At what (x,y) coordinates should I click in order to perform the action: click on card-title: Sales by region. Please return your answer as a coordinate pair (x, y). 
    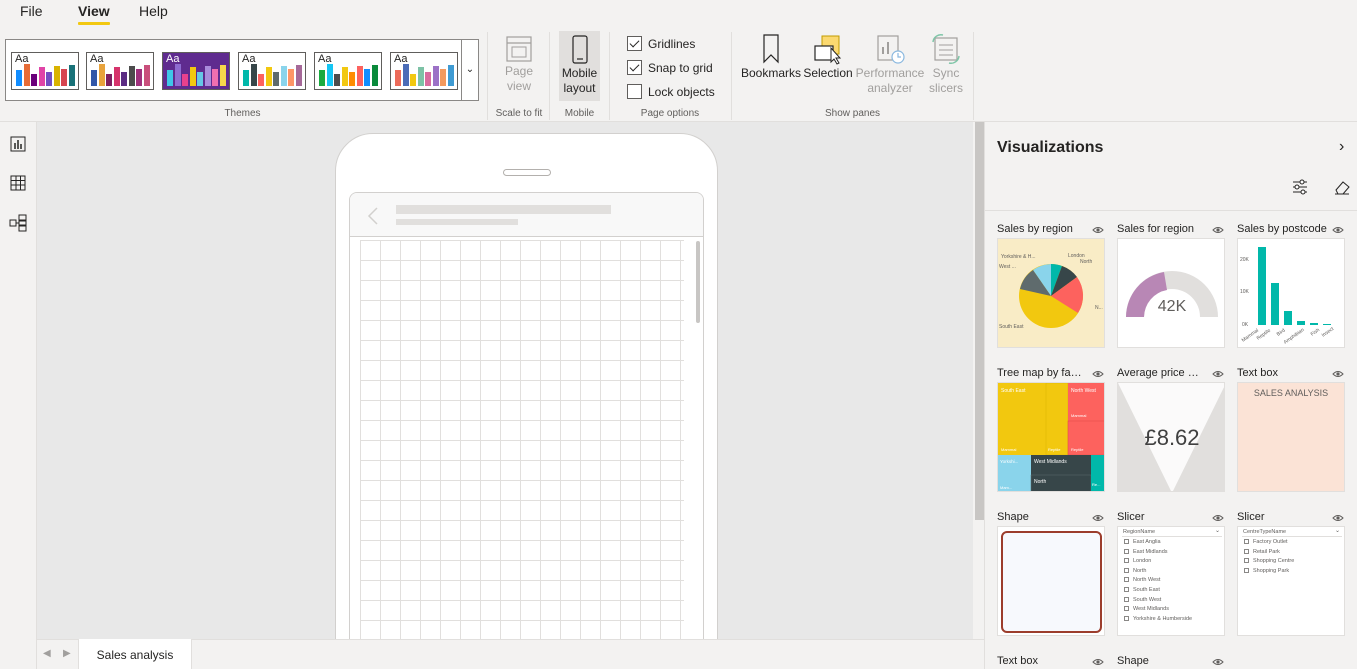
    Looking at the image, I should click on (1035, 229).